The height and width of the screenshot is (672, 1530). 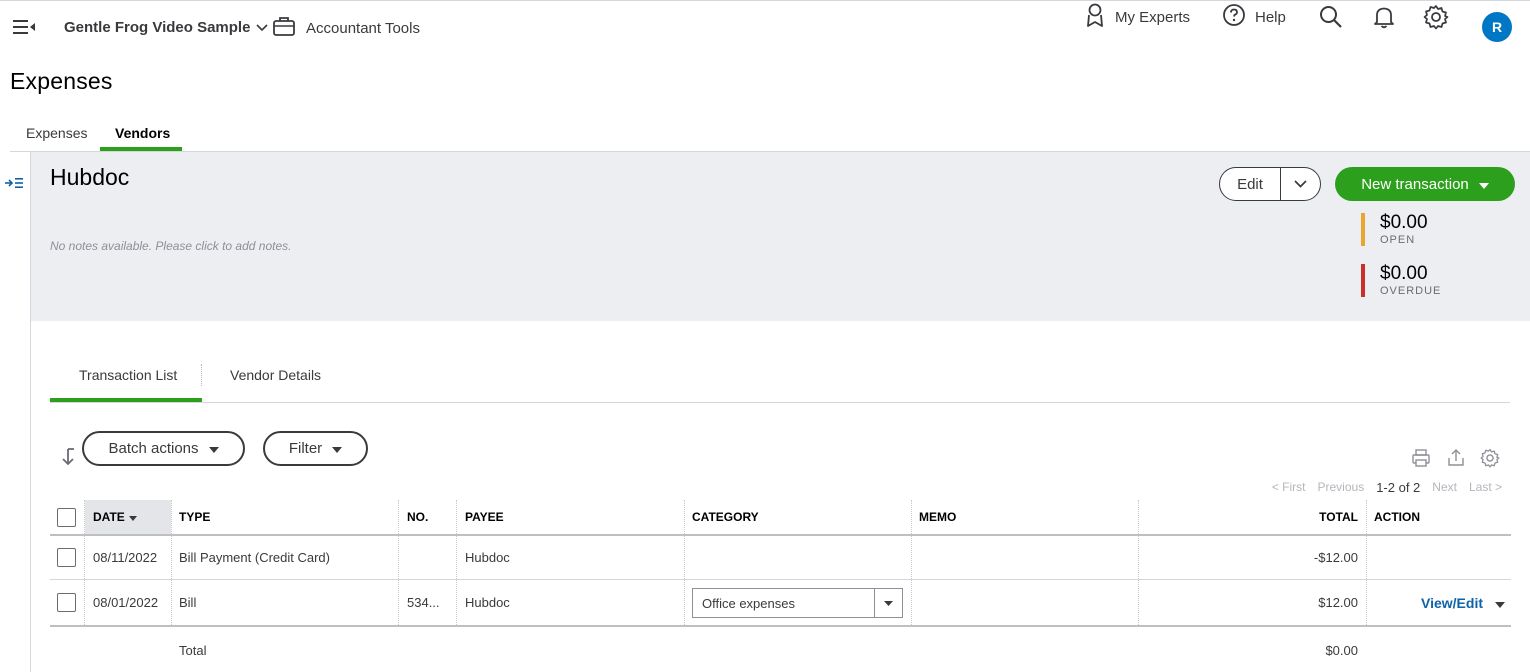 What do you see at coordinates (1024, 517) in the screenshot?
I see `memo-header: MEMO` at bounding box center [1024, 517].